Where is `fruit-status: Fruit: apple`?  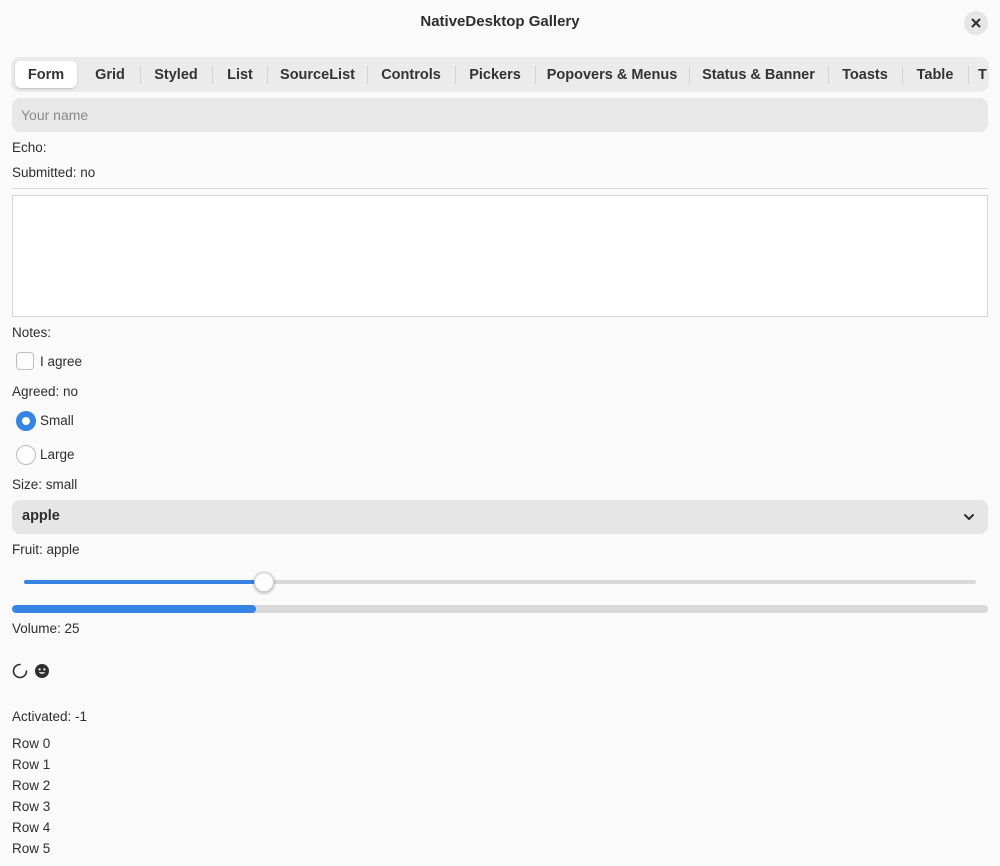
fruit-status: Fruit: apple is located at coordinates (46, 549).